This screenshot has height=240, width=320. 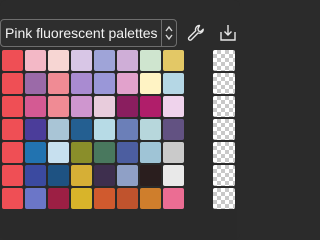 I want to click on palette-settings-button, so click(x=196, y=33).